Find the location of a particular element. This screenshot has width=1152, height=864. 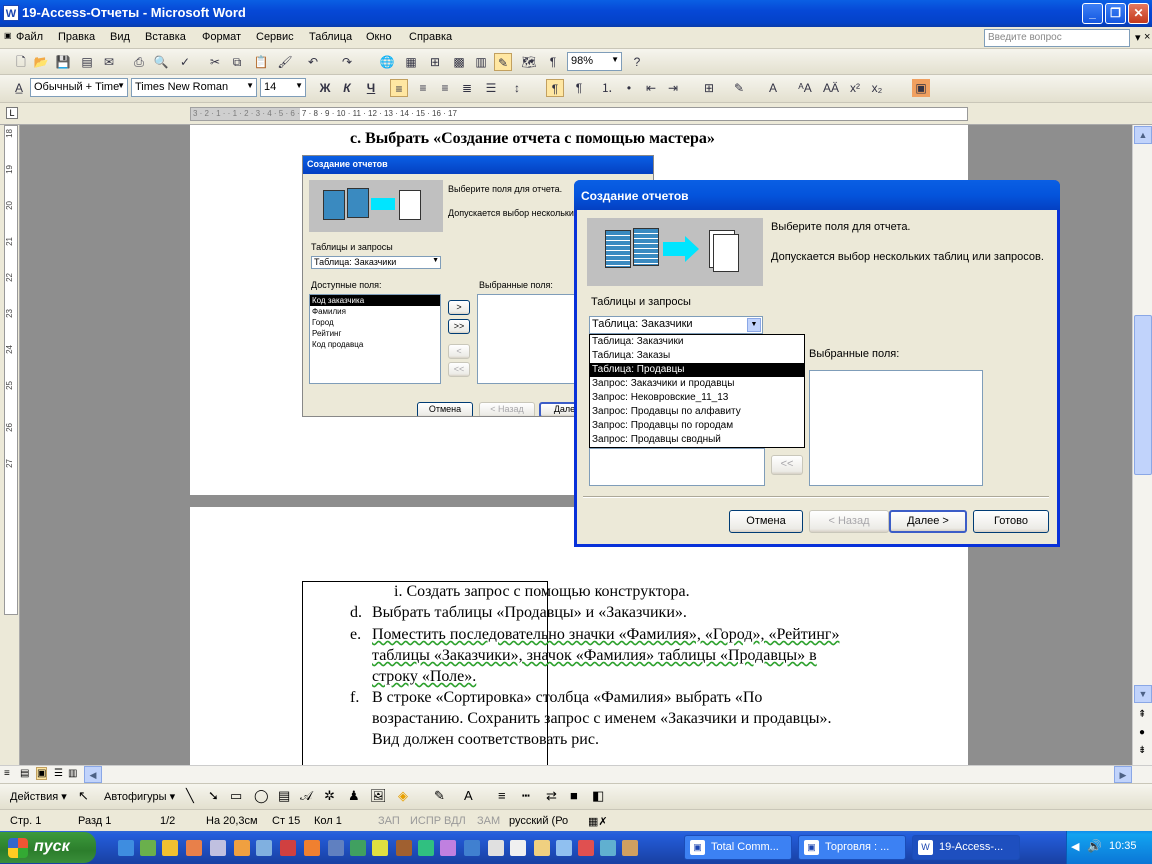

word-app-icon: W is located at coordinates (11, 13).